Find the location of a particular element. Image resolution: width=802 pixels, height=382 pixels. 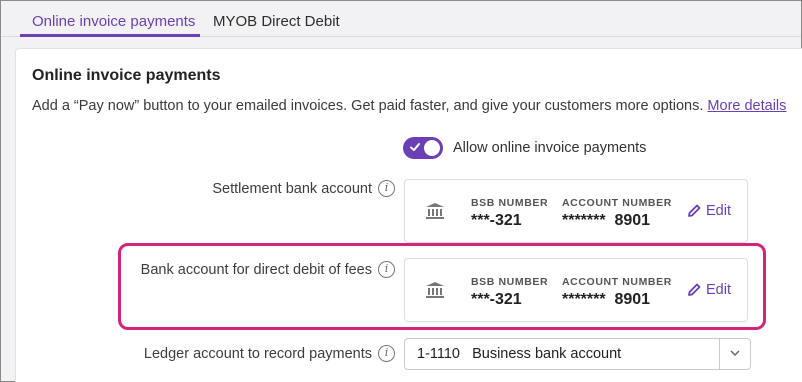

more-details-link: More details is located at coordinates (746, 106).